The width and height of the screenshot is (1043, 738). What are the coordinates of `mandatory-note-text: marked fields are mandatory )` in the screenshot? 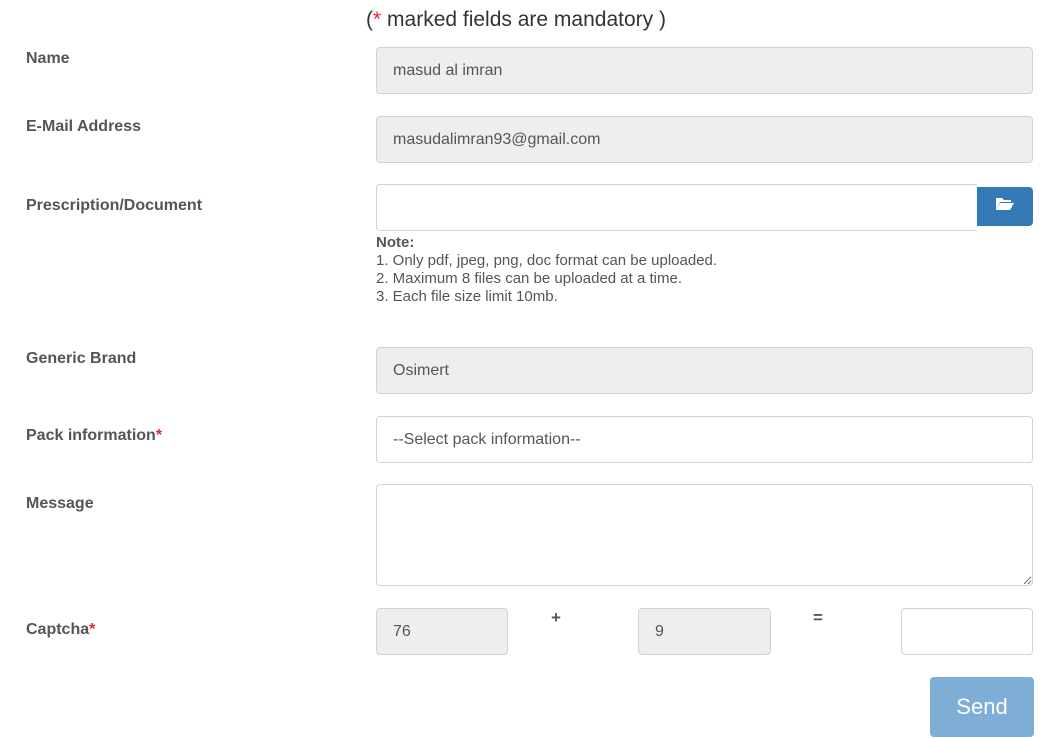 It's located at (523, 19).